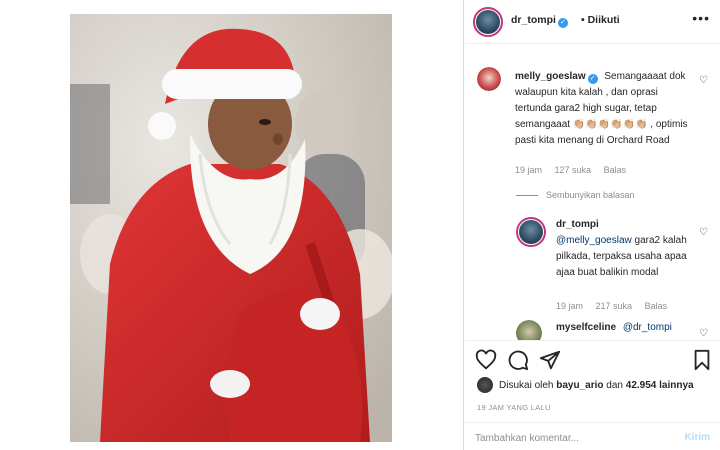  What do you see at coordinates (660, 385) in the screenshot?
I see `likes-count: 42.954 lainnya` at bounding box center [660, 385].